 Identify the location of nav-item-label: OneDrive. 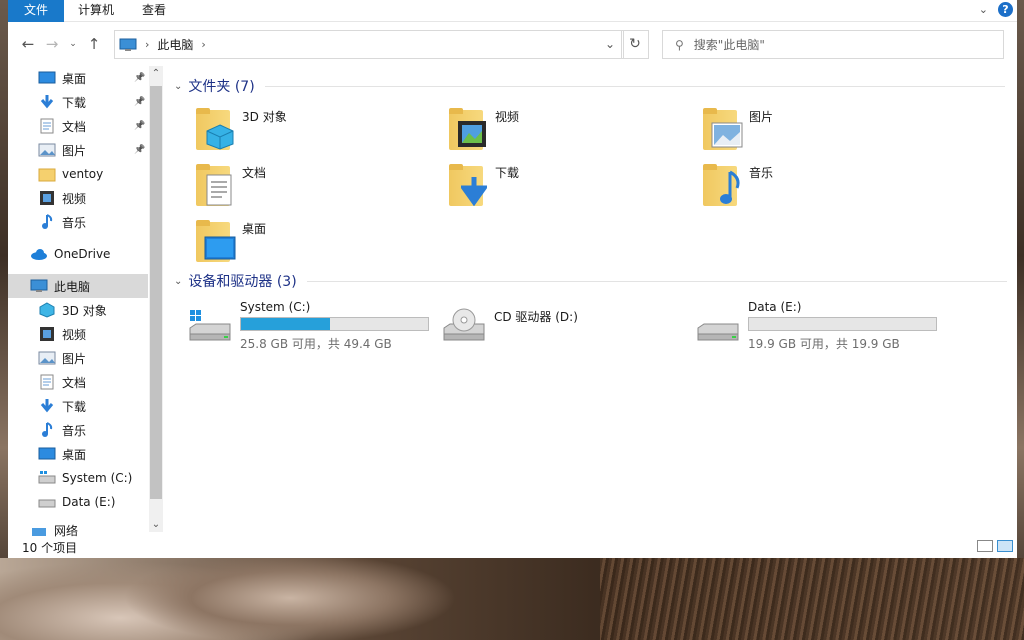
(82, 254).